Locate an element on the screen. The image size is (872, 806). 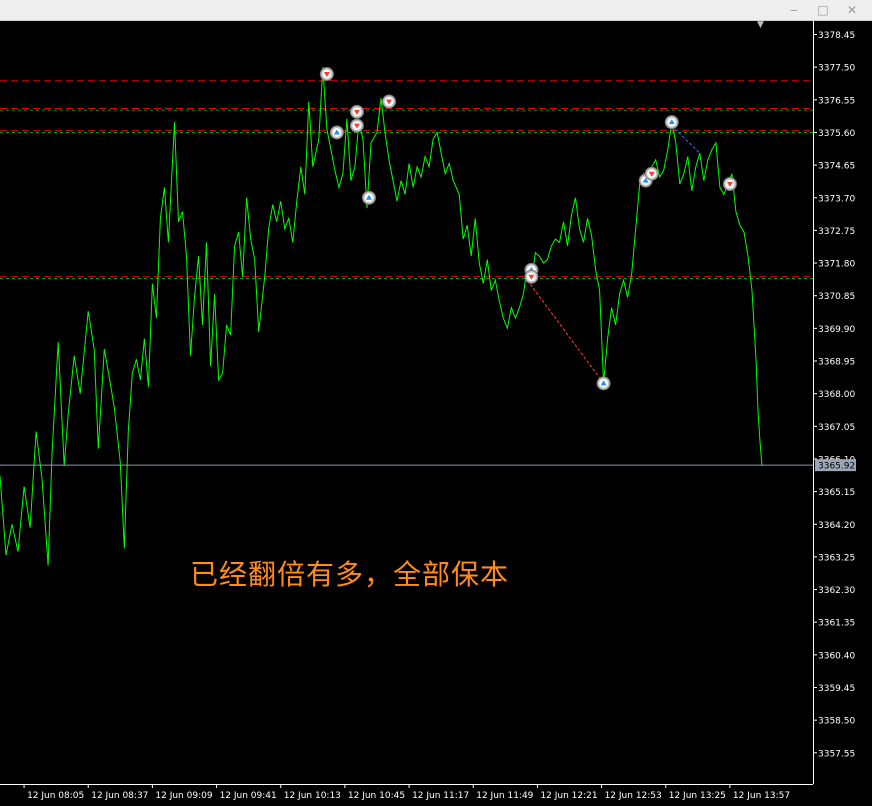
y-tick-label: 3370.85 is located at coordinates (836, 297).